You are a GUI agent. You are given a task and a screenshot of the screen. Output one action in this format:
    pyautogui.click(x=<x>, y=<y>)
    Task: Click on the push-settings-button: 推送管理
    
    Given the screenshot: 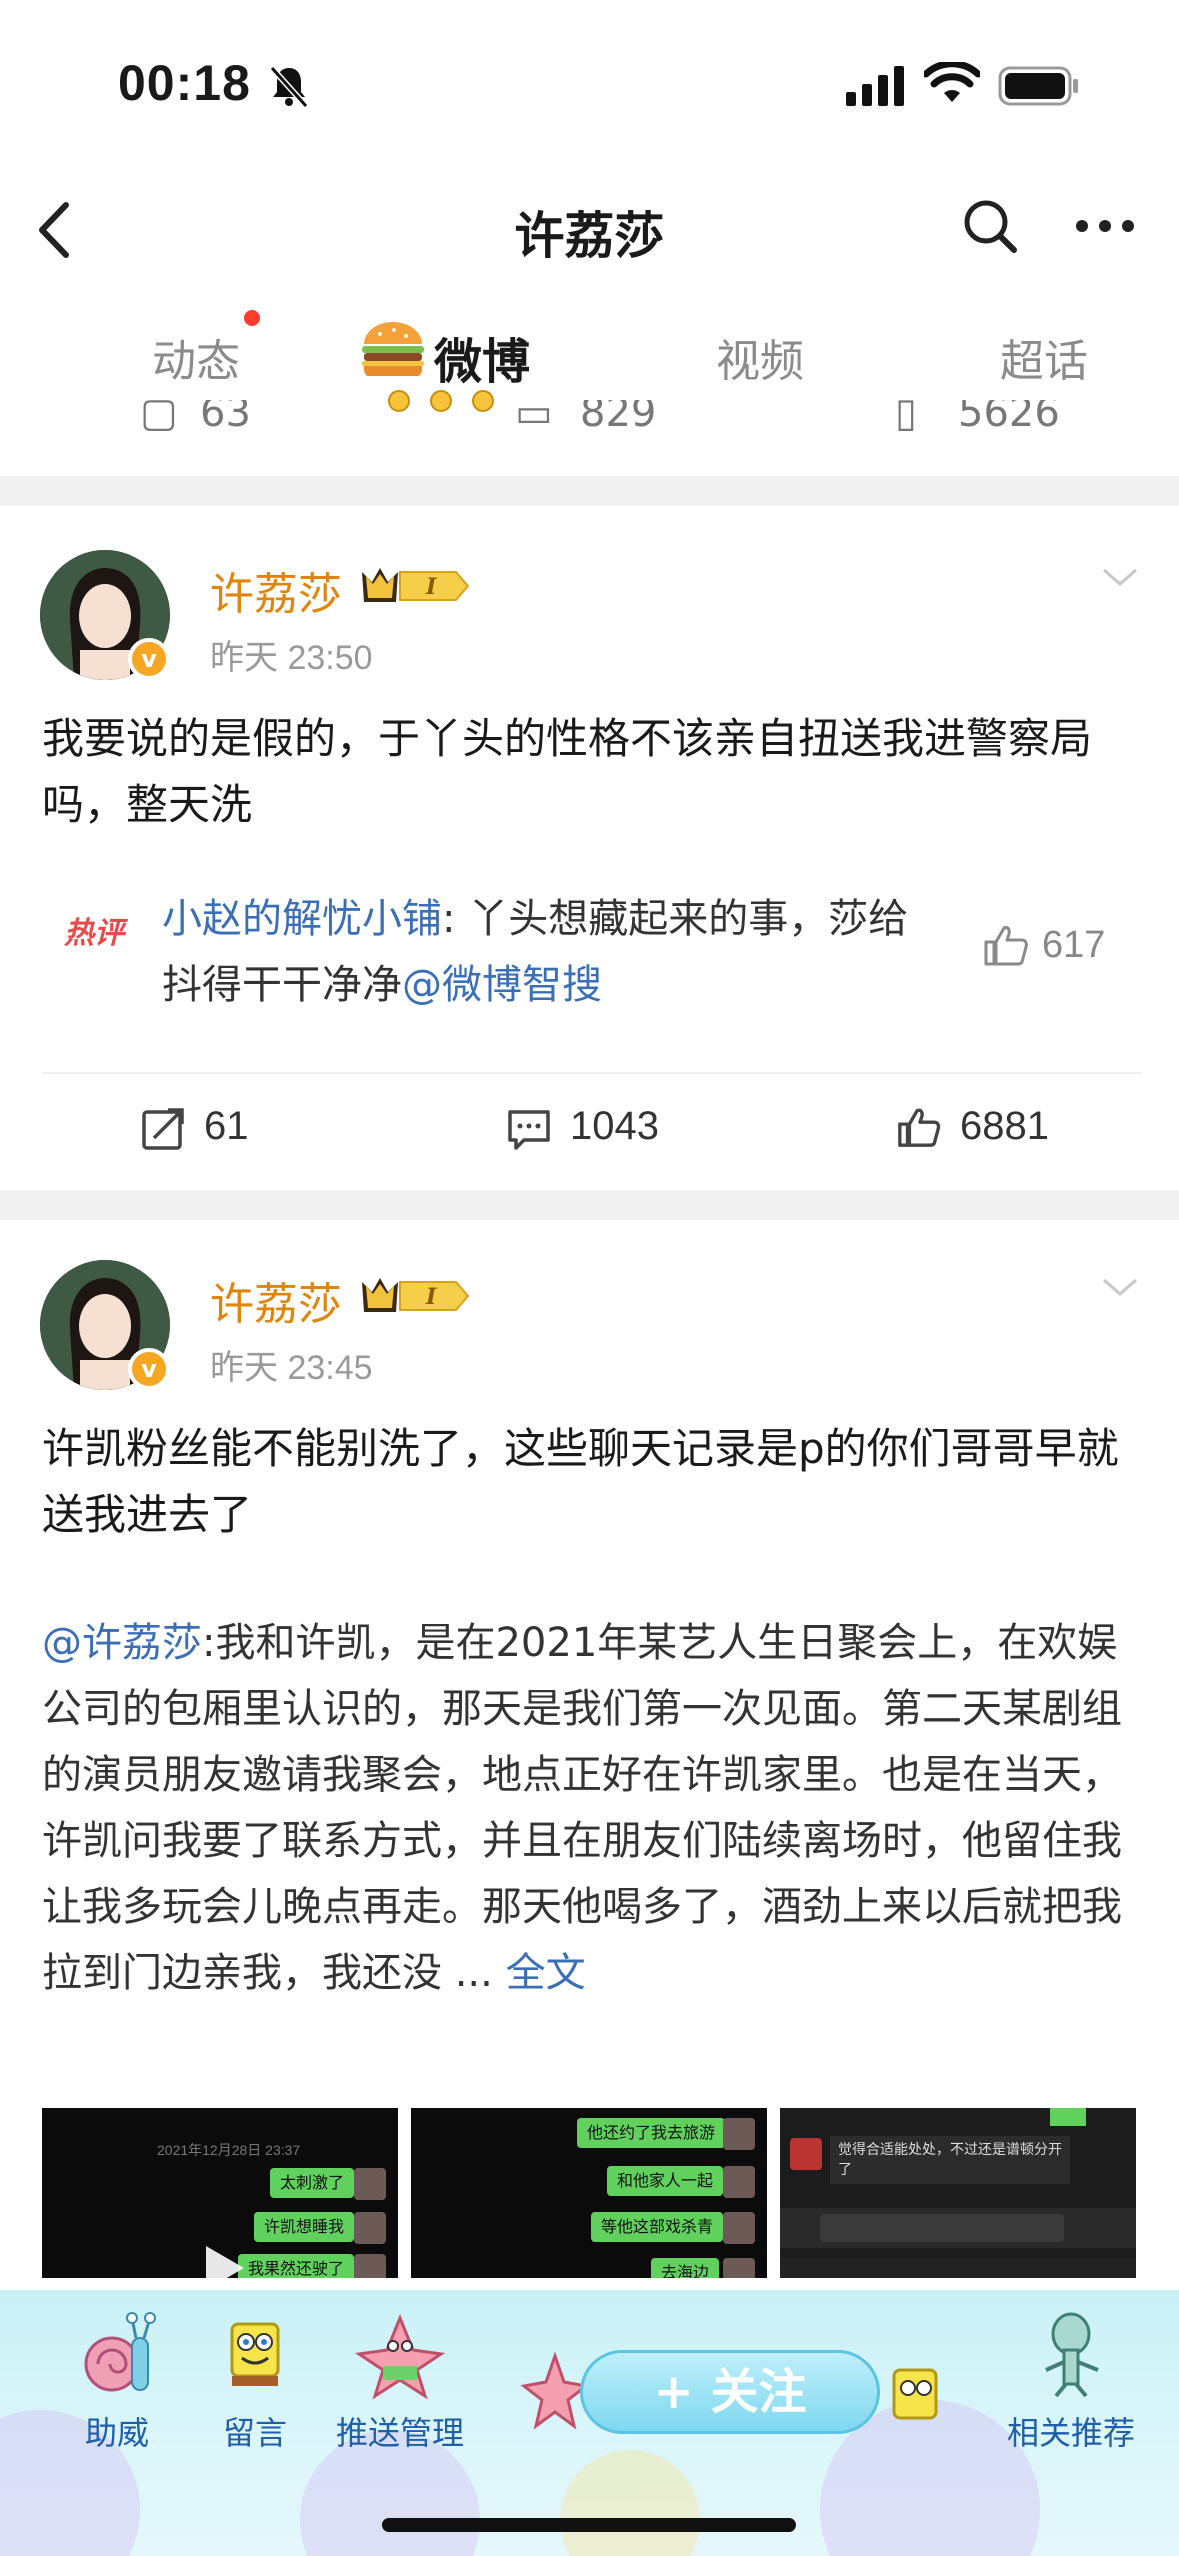 What is the action you would take?
    pyautogui.click(x=400, y=2372)
    